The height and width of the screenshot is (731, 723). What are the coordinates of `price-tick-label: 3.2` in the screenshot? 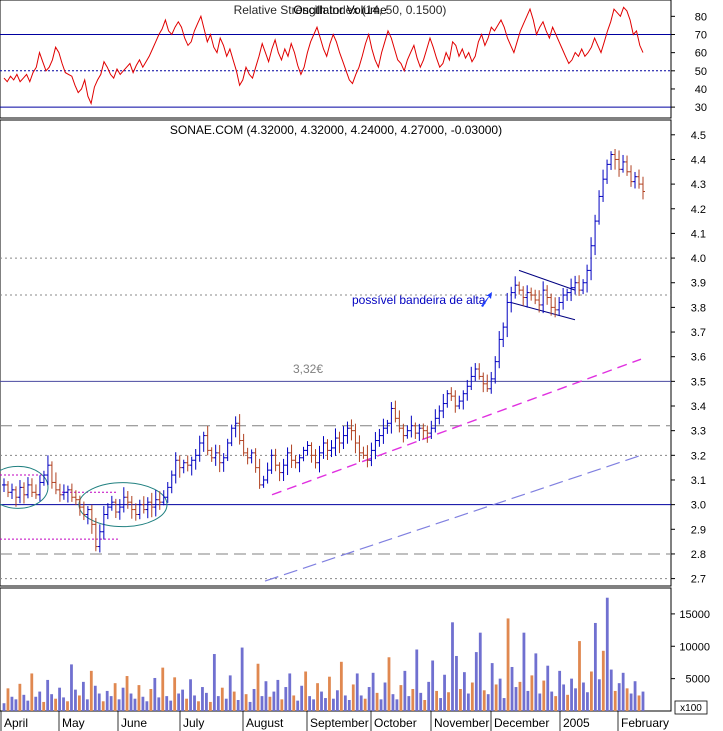 It's located at (698, 456).